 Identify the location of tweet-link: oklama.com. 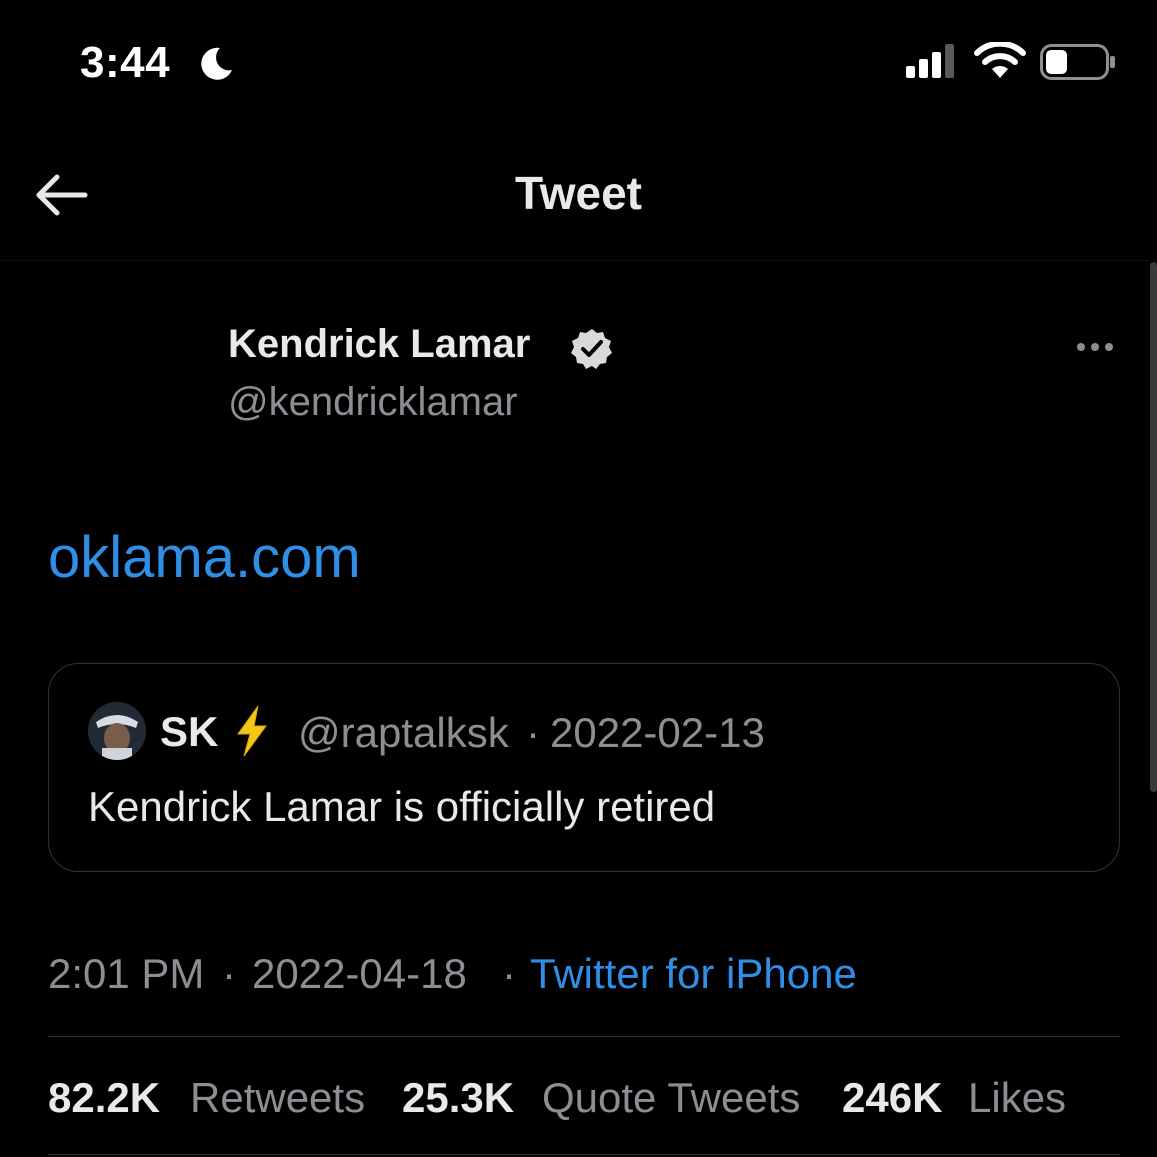
(204, 557).